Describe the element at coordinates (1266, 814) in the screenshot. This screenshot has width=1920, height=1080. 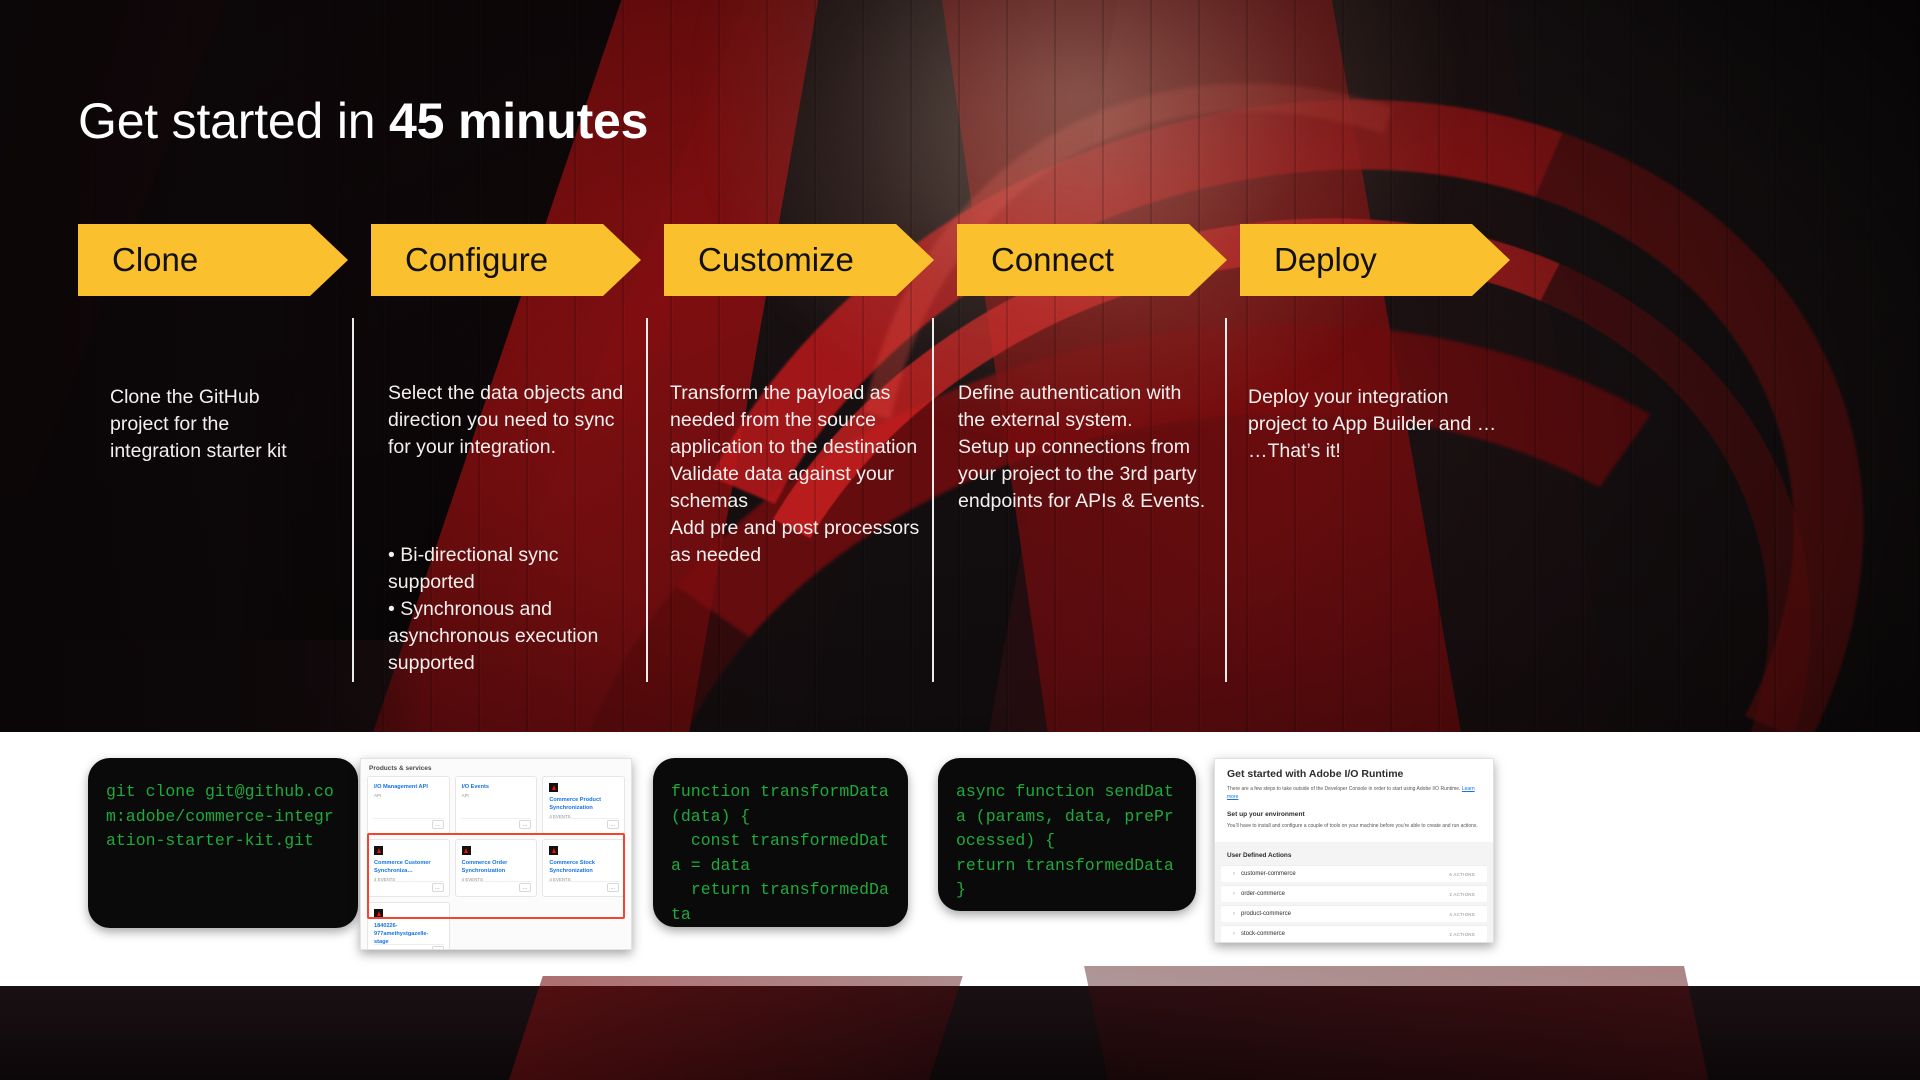
I see `runtime-doc-subheading: Set up your environment` at that location.